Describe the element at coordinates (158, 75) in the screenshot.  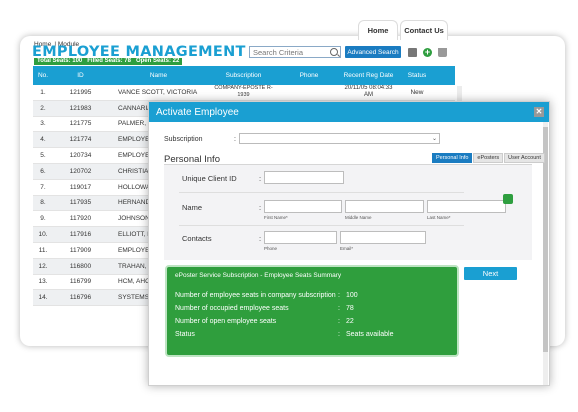
I see `col-name: Name` at that location.